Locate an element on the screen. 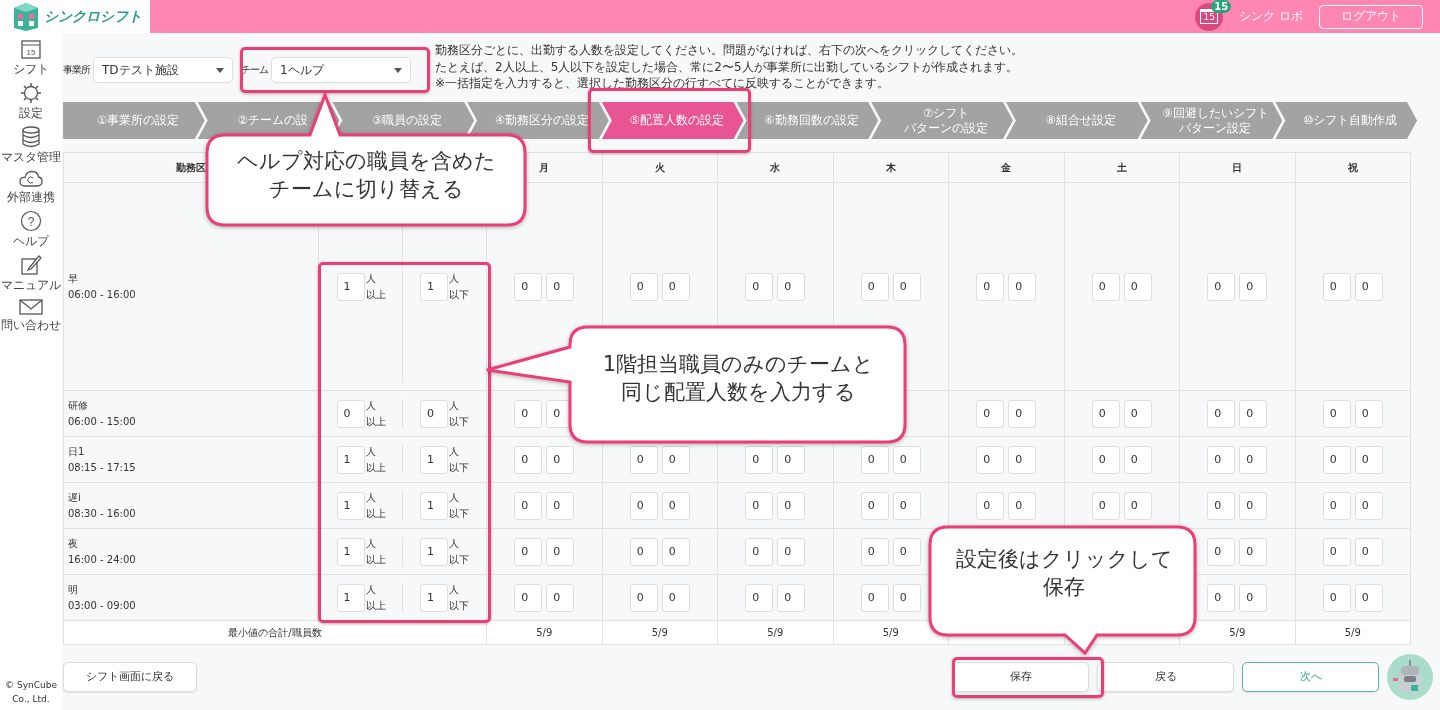 The width and height of the screenshot is (1440, 710). dropdown-field: 1ヘルプ is located at coordinates (341, 70).